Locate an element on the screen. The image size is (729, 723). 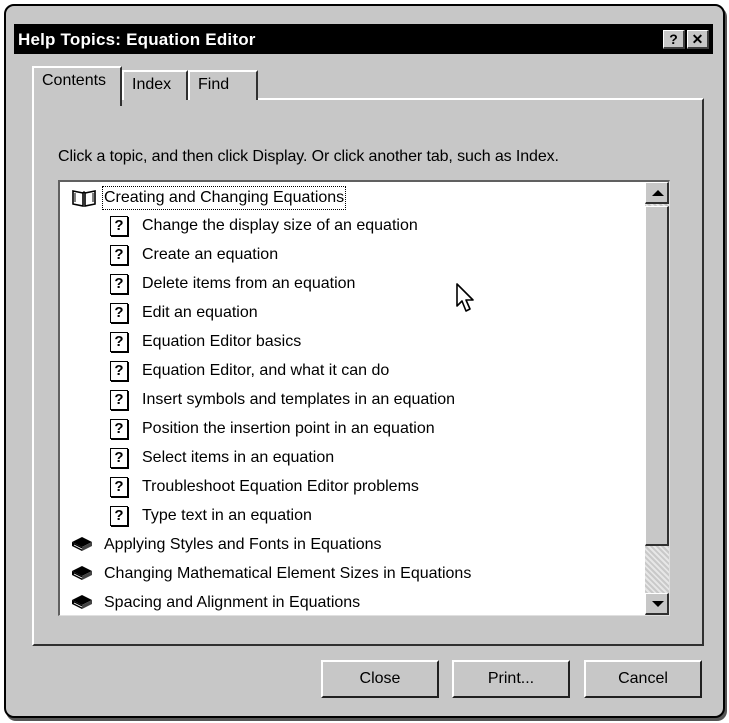
topic-item: ? Select items in an equation is located at coordinates (350, 458).